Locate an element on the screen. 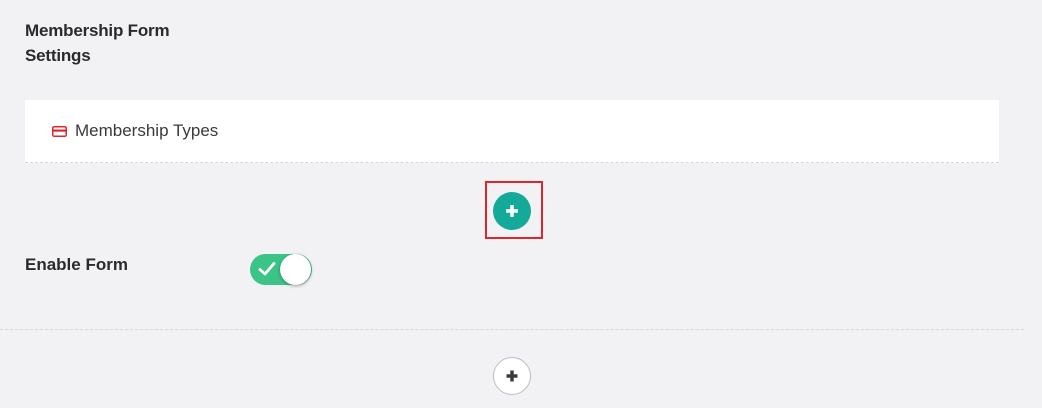  enable-form-label: Enable Form is located at coordinates (76, 264).